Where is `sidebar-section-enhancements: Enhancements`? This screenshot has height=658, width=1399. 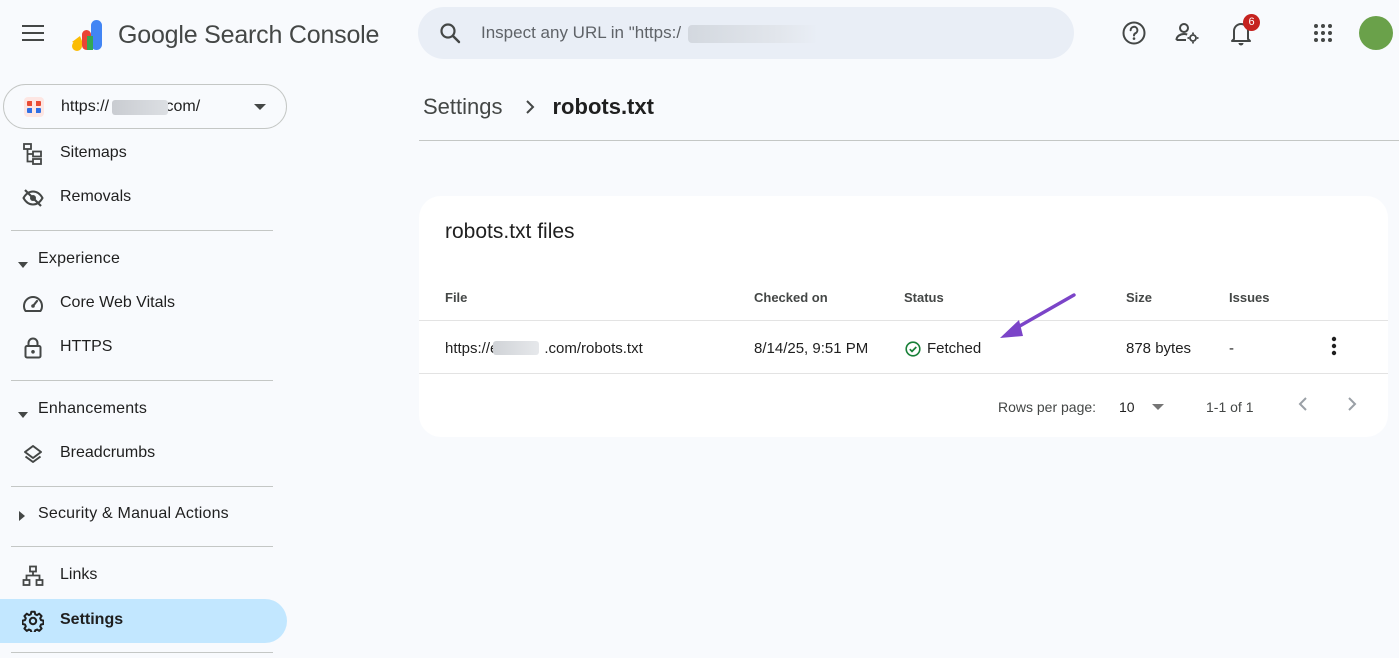 sidebar-section-enhancements: Enhancements is located at coordinates (143, 409).